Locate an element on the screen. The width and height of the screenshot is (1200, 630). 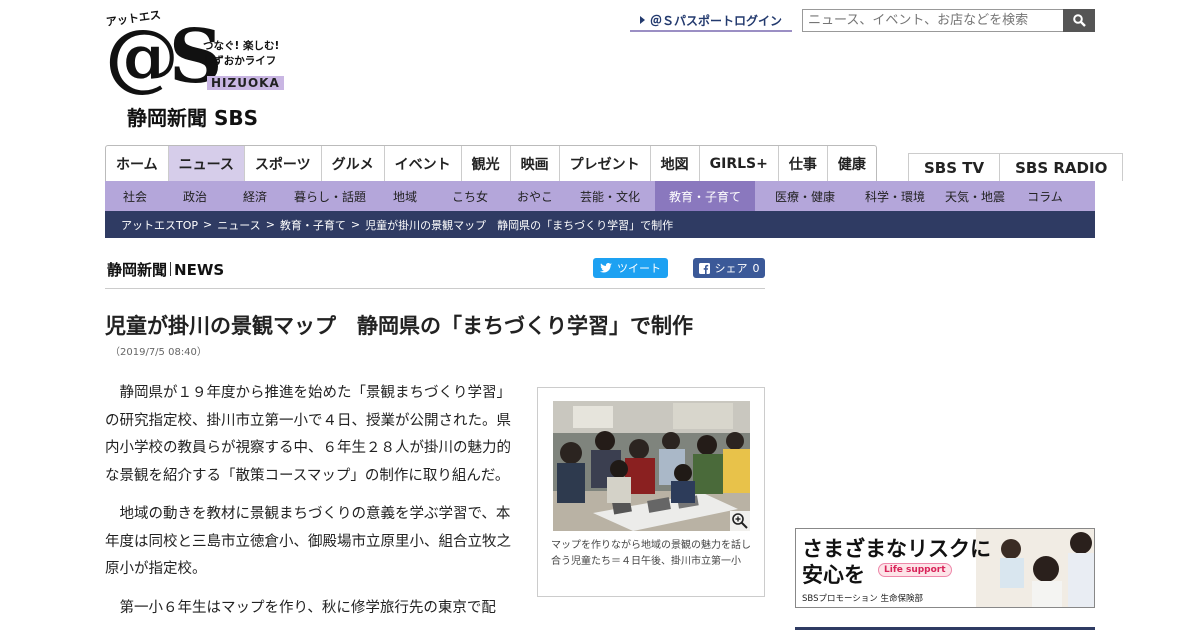
classroom-photo-image is located at coordinates (651, 466).